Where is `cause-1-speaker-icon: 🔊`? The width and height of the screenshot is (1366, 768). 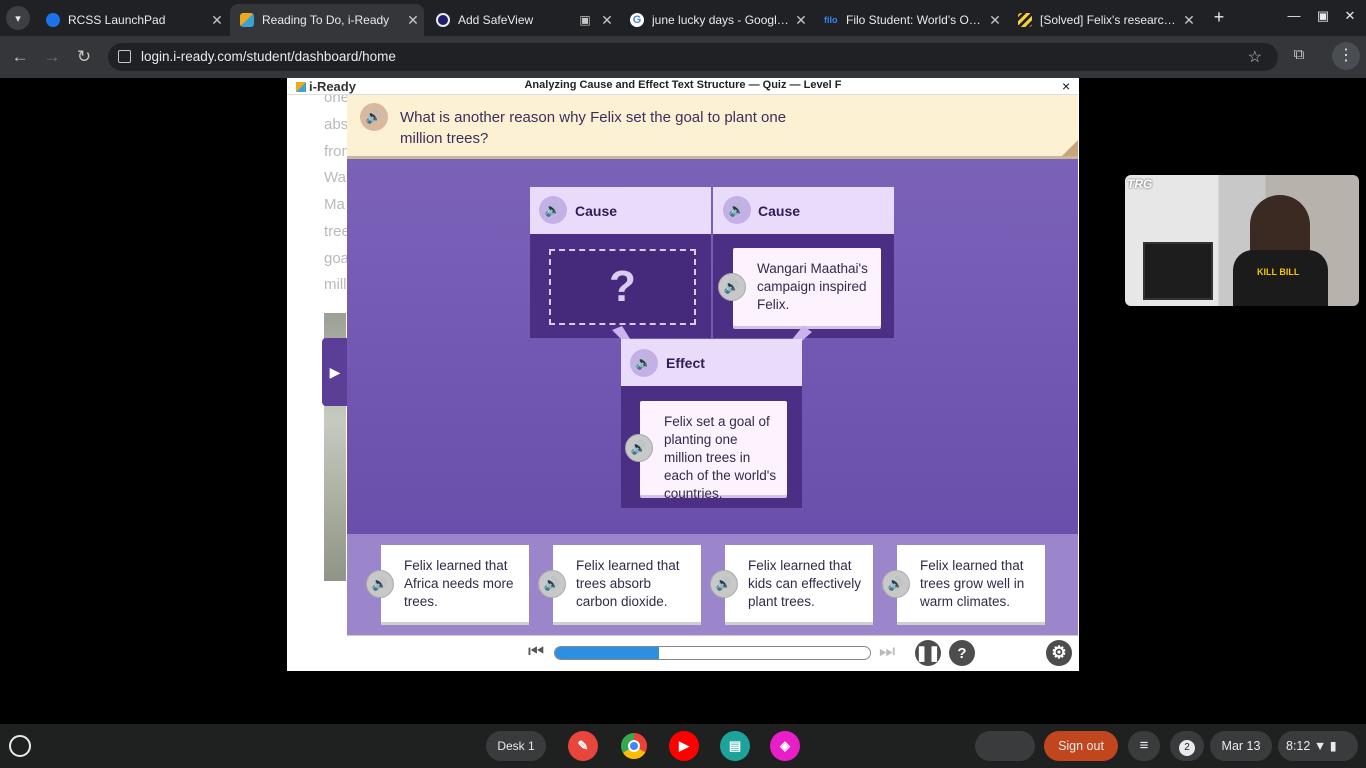 cause-1-speaker-icon: 🔊 is located at coordinates (553, 210).